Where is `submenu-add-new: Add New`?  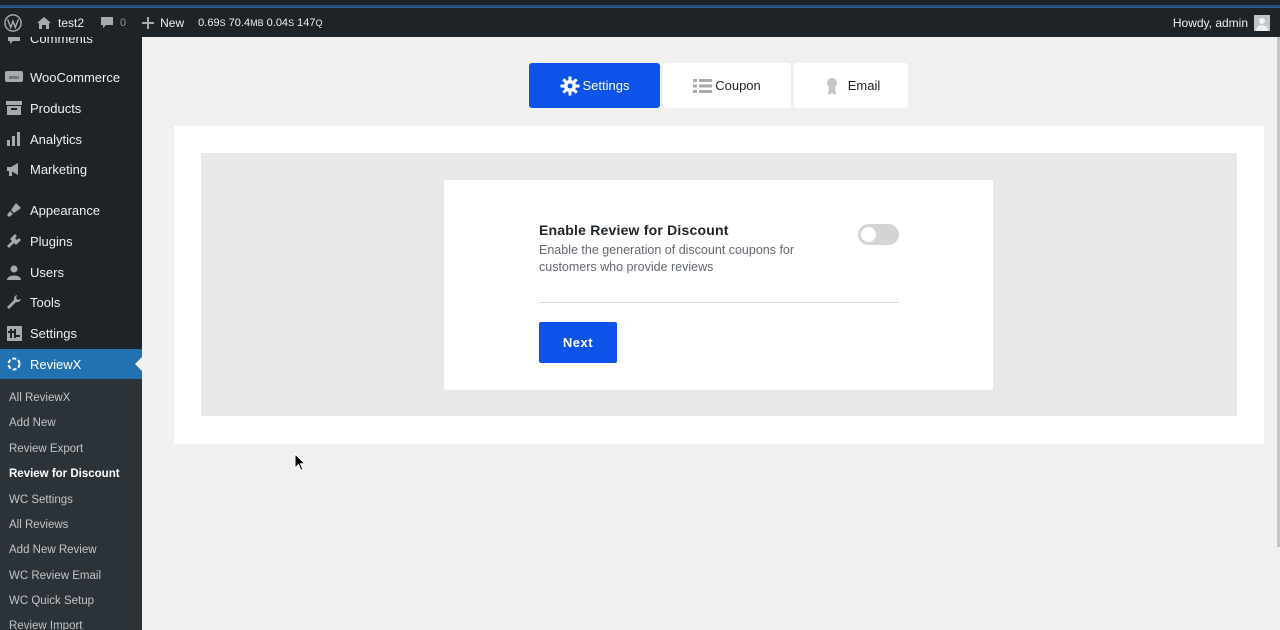
submenu-add-new: Add New is located at coordinates (32, 423).